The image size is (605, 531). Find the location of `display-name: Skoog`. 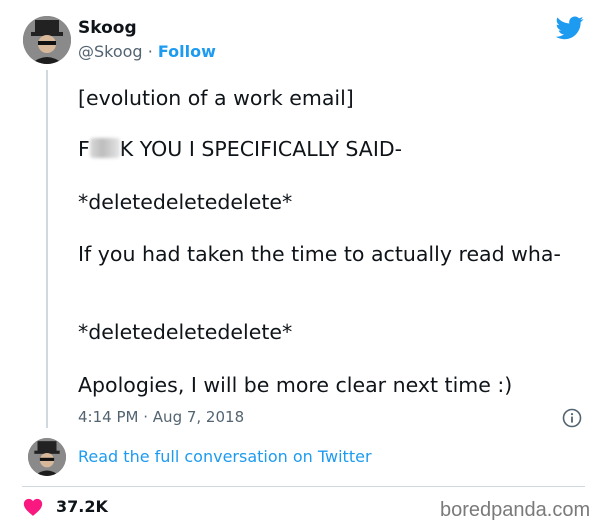

display-name: Skoog is located at coordinates (107, 28).